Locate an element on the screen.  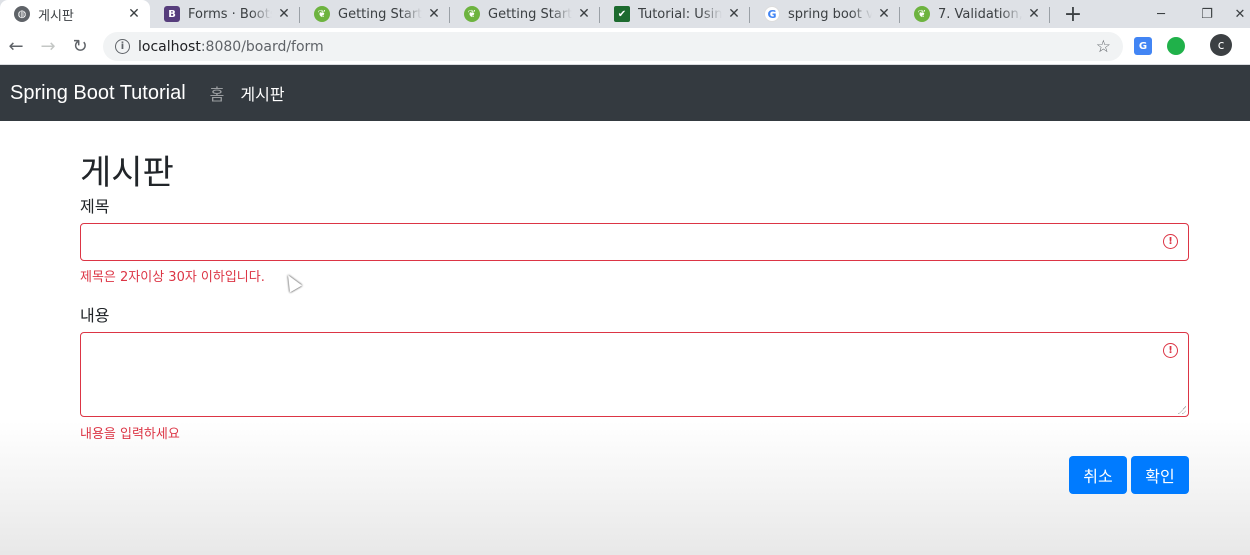
extension-icon is located at coordinates (1176, 46).